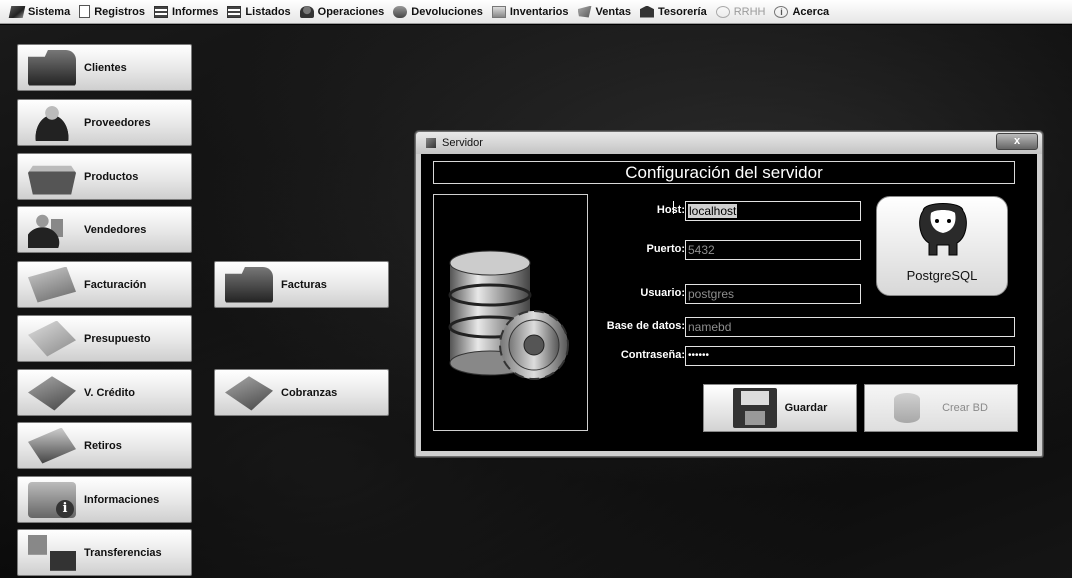  What do you see at coordinates (52, 393) in the screenshot?
I see `credit-money-icon` at bounding box center [52, 393].